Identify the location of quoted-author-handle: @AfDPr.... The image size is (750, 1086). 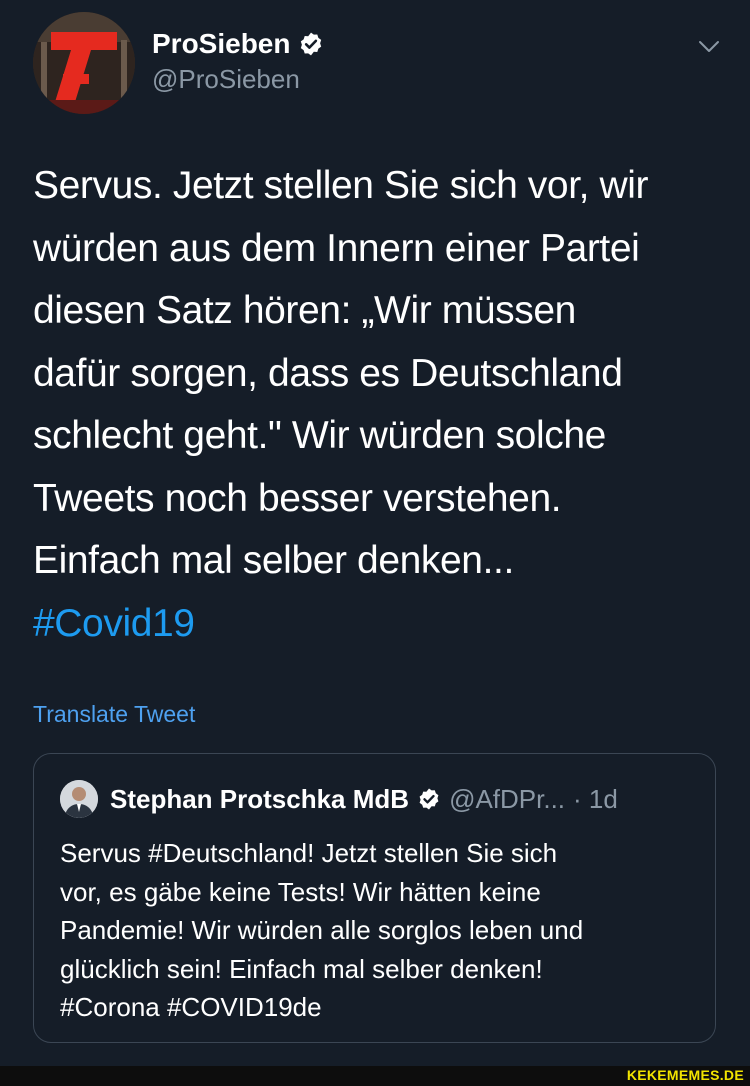
(507, 798).